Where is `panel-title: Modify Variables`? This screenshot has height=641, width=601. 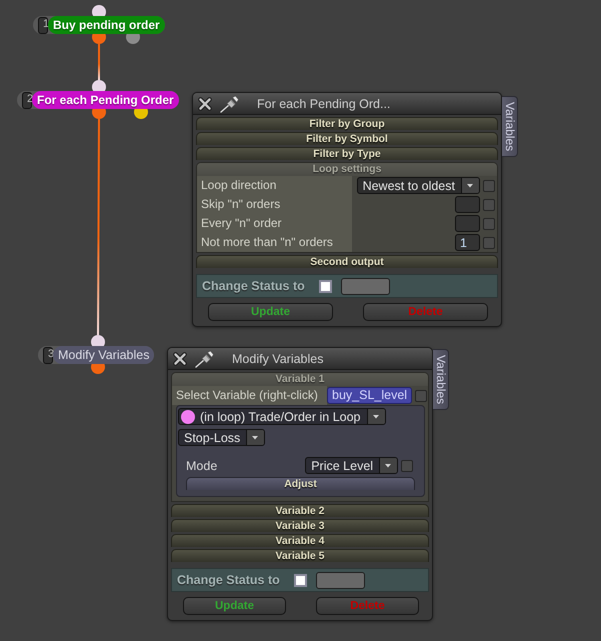 panel-title: Modify Variables is located at coordinates (278, 359).